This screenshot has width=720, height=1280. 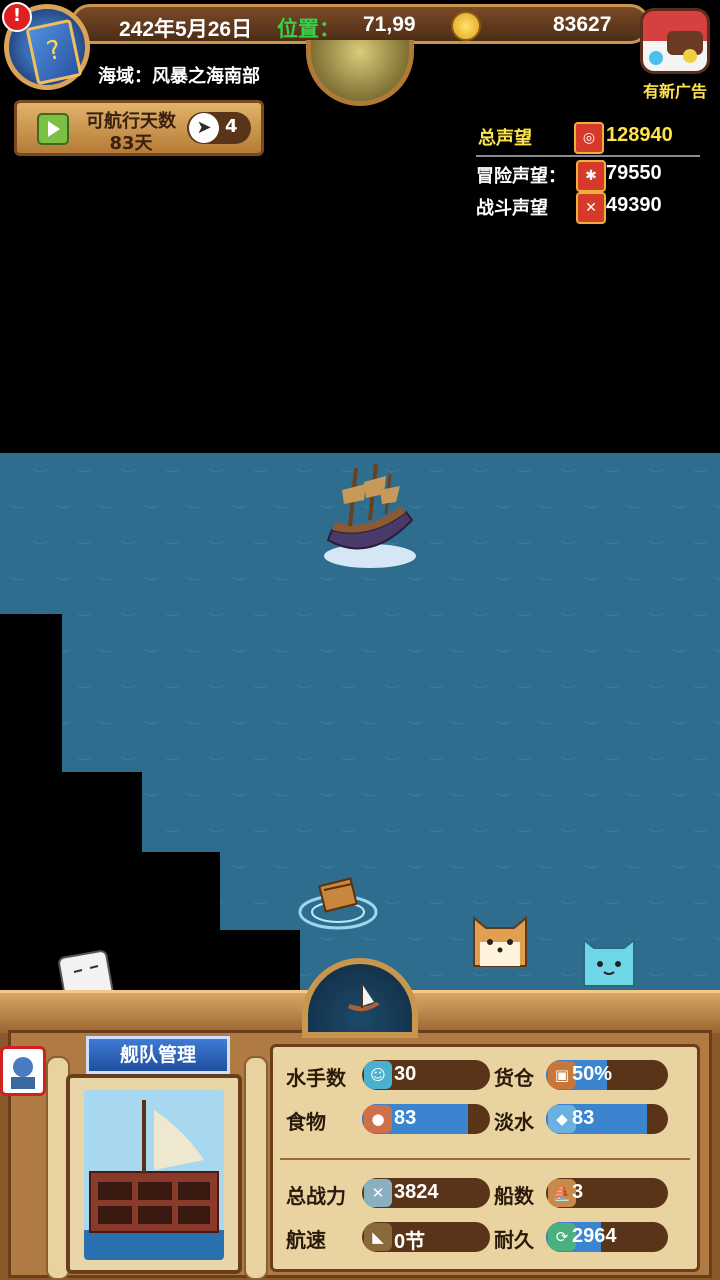 What do you see at coordinates (514, 1078) in the screenshot?
I see `cargo-label: 货仓` at bounding box center [514, 1078].